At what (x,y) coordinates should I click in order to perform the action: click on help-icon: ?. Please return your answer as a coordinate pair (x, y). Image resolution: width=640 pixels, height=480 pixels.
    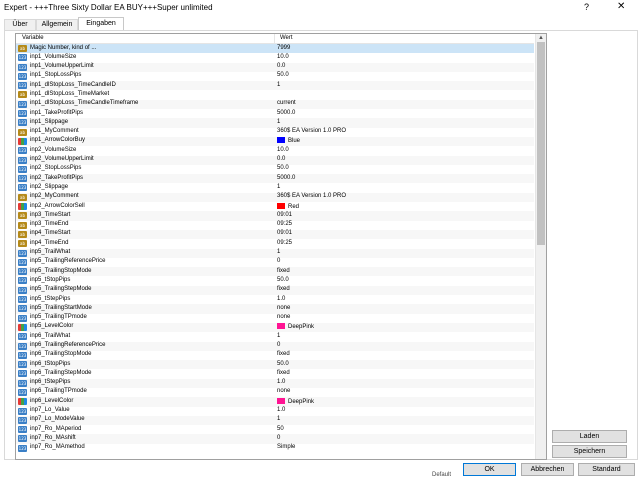
    Looking at the image, I should click on (586, 7).